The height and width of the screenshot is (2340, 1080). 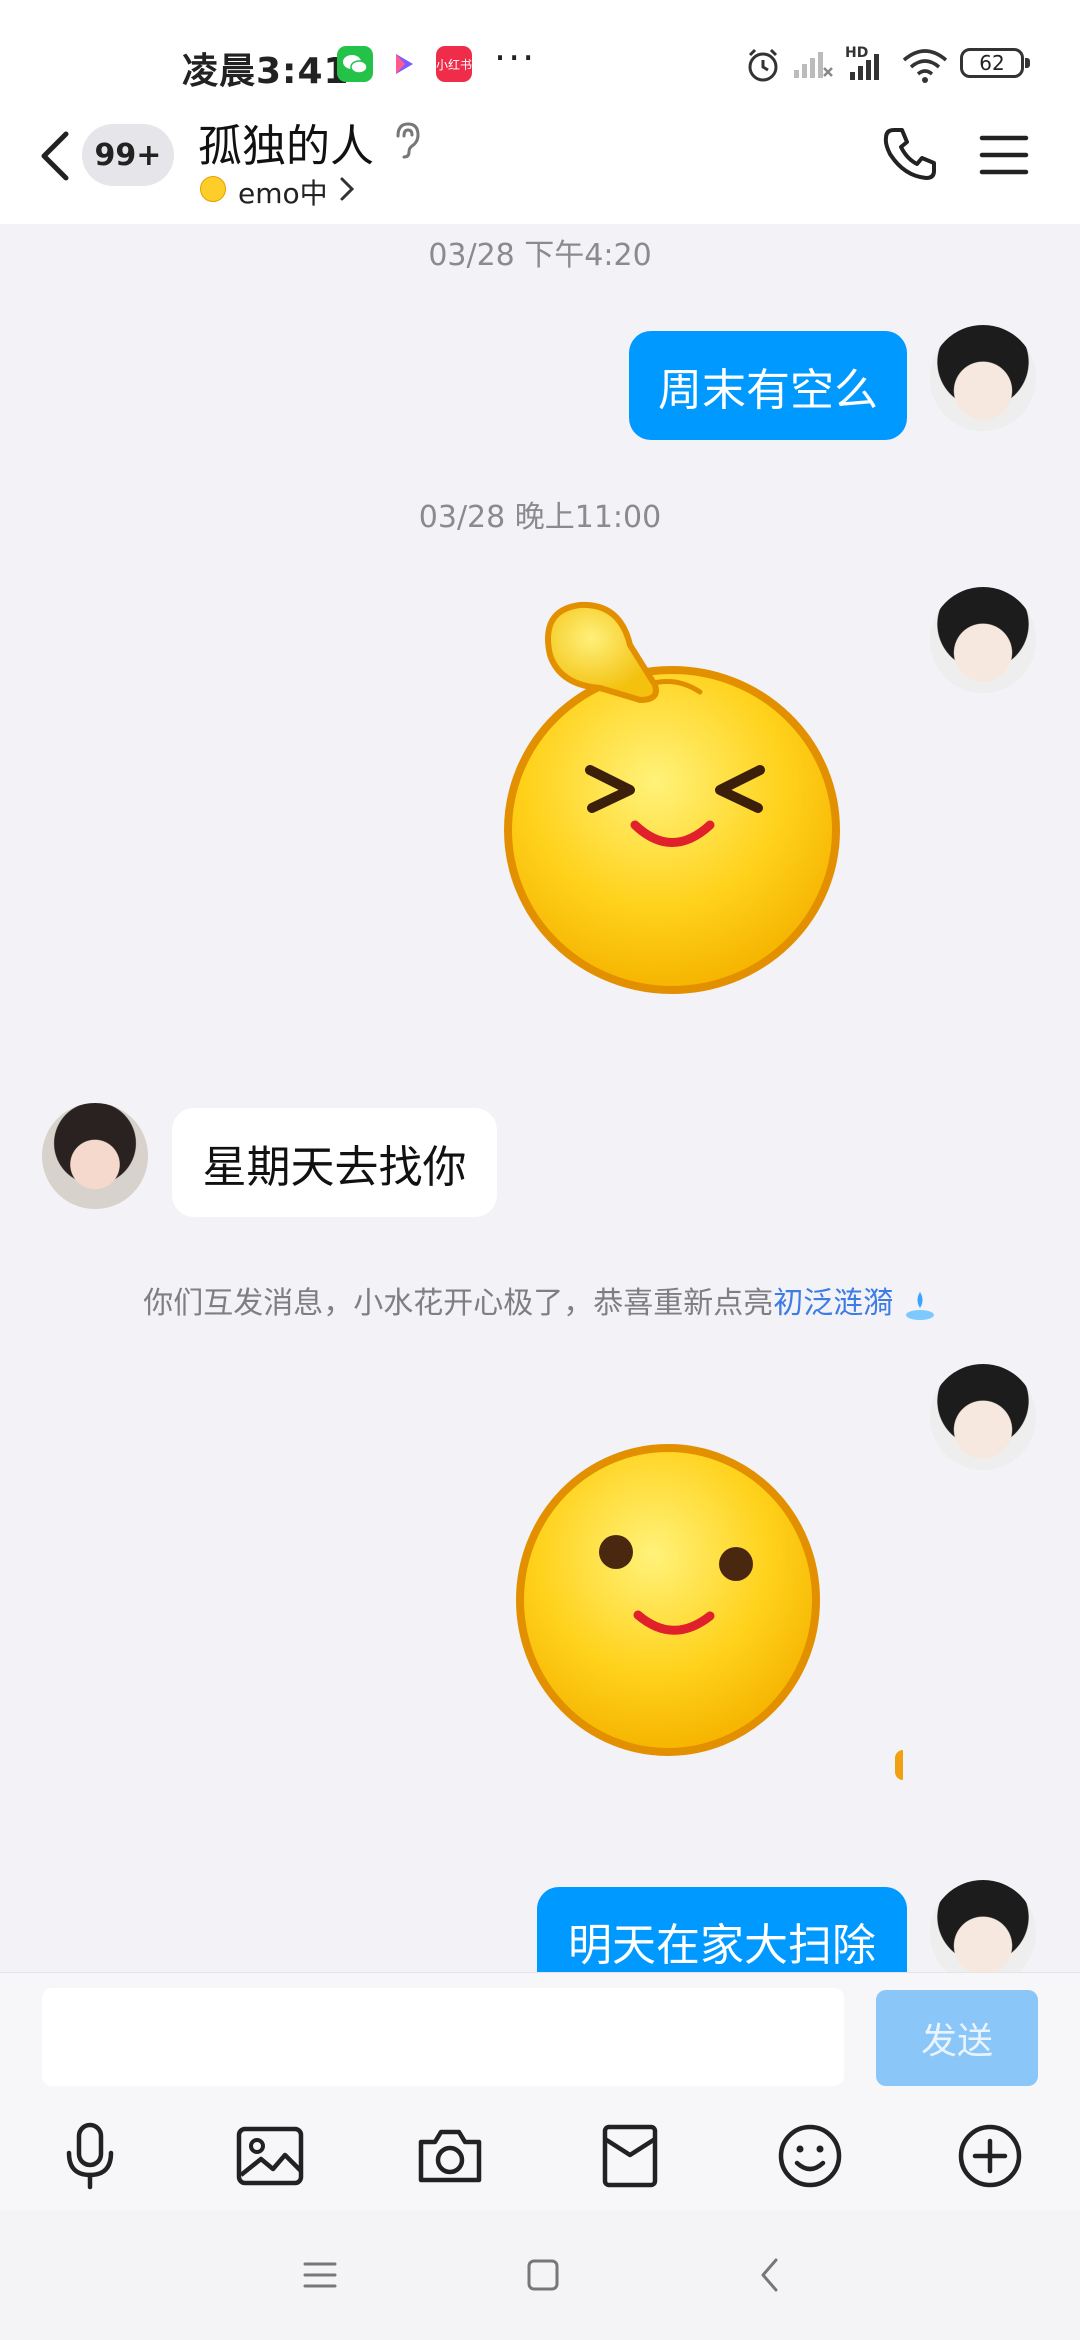 What do you see at coordinates (990, 2156) in the screenshot?
I see `plus-icon` at bounding box center [990, 2156].